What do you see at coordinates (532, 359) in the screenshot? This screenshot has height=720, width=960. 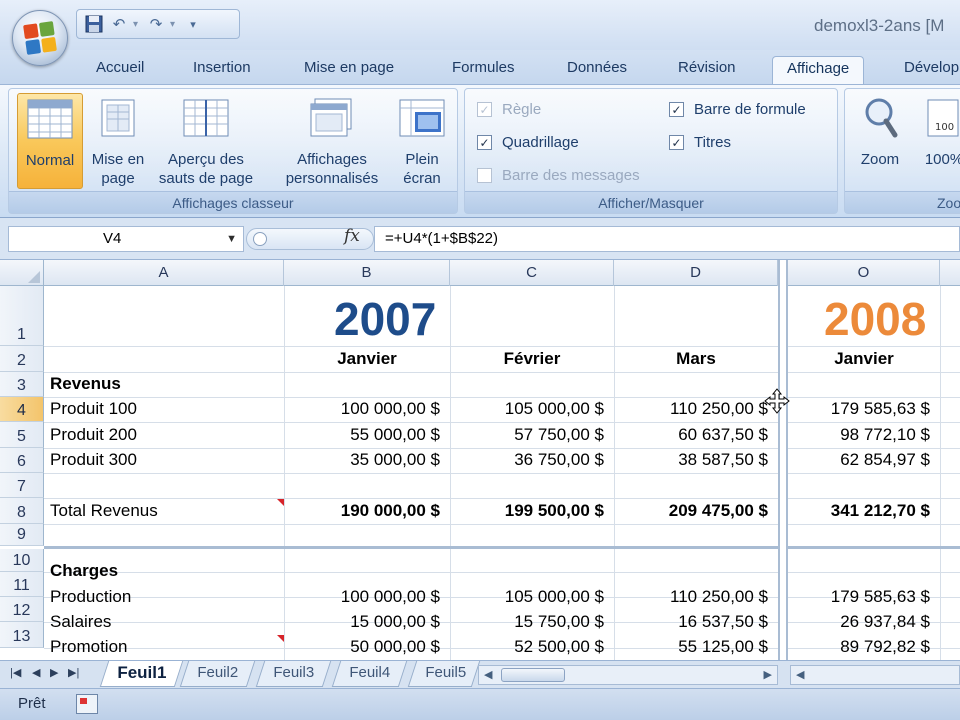 I see `cell-c2: Février` at bounding box center [532, 359].